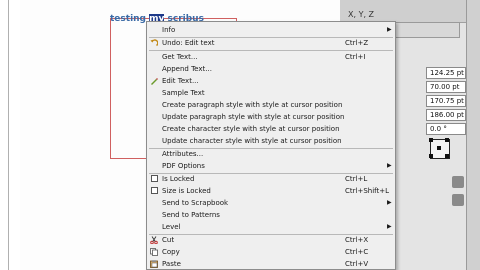  I want to click on menu-item-send-to-scrapbook: Send to Scrapbook ▶, so click(271, 203).